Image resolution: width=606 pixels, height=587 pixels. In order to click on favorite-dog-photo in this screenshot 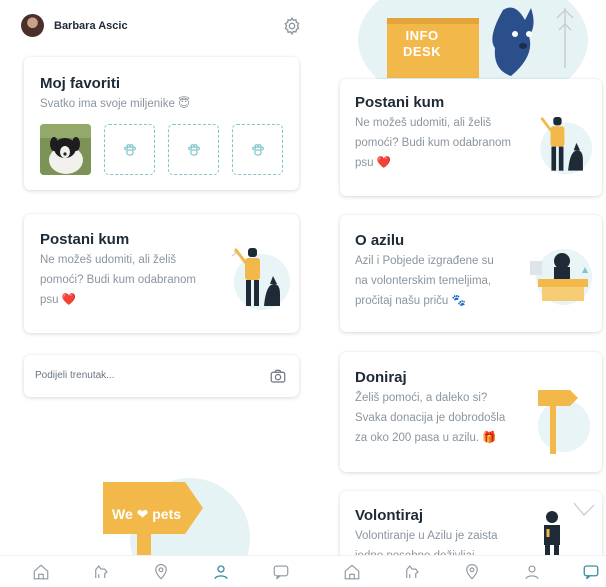, I will do `click(65, 149)`.